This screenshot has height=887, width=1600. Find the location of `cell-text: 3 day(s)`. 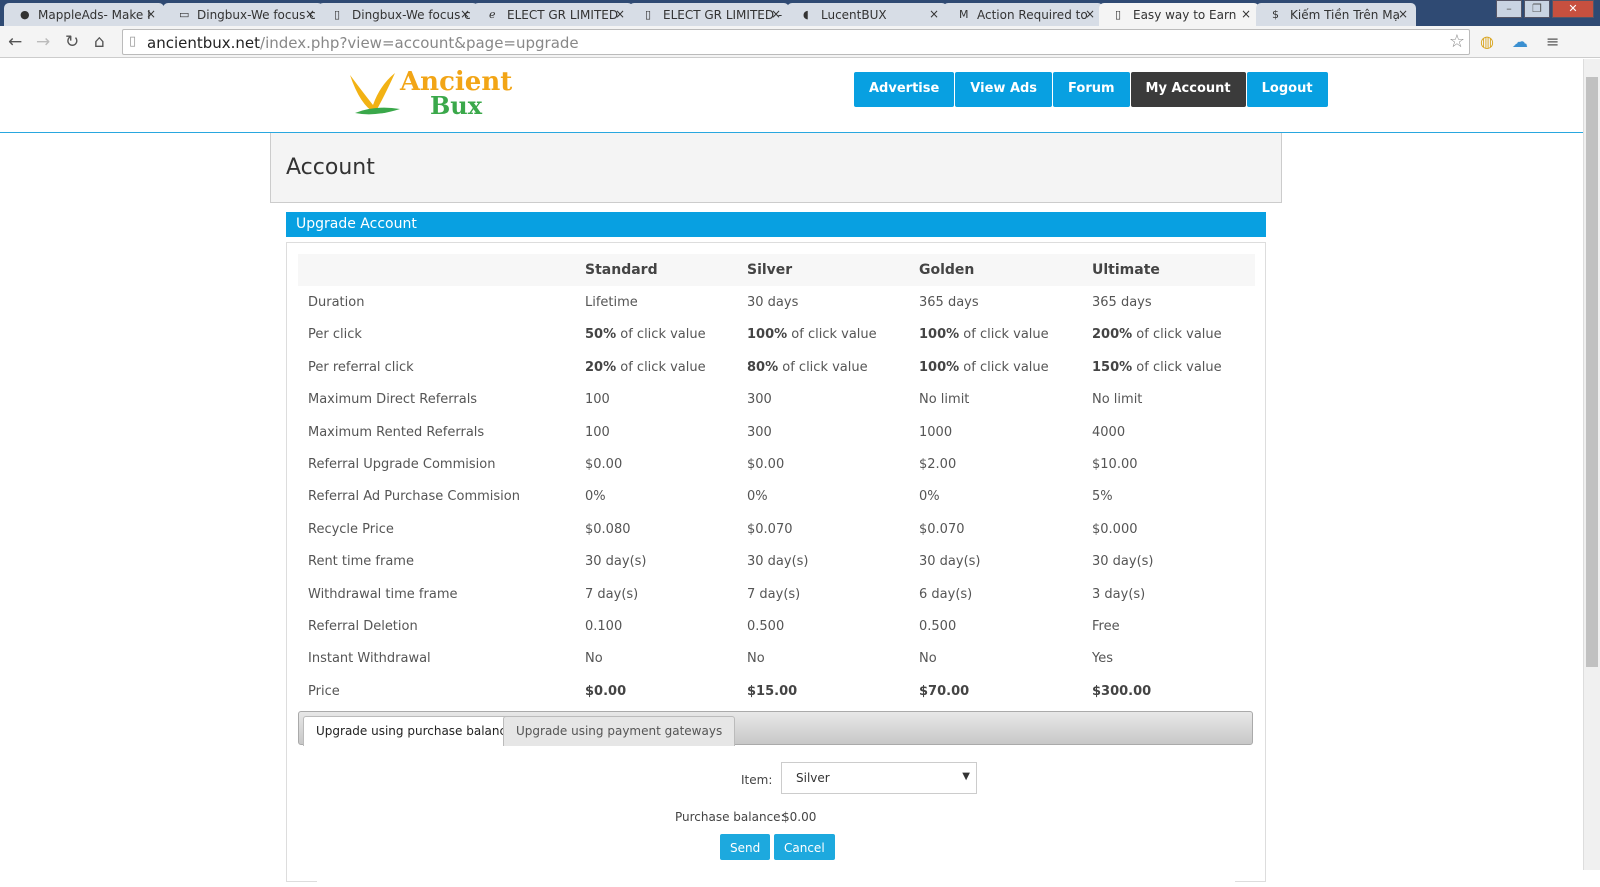

cell-text: 3 day(s) is located at coordinates (1119, 594).